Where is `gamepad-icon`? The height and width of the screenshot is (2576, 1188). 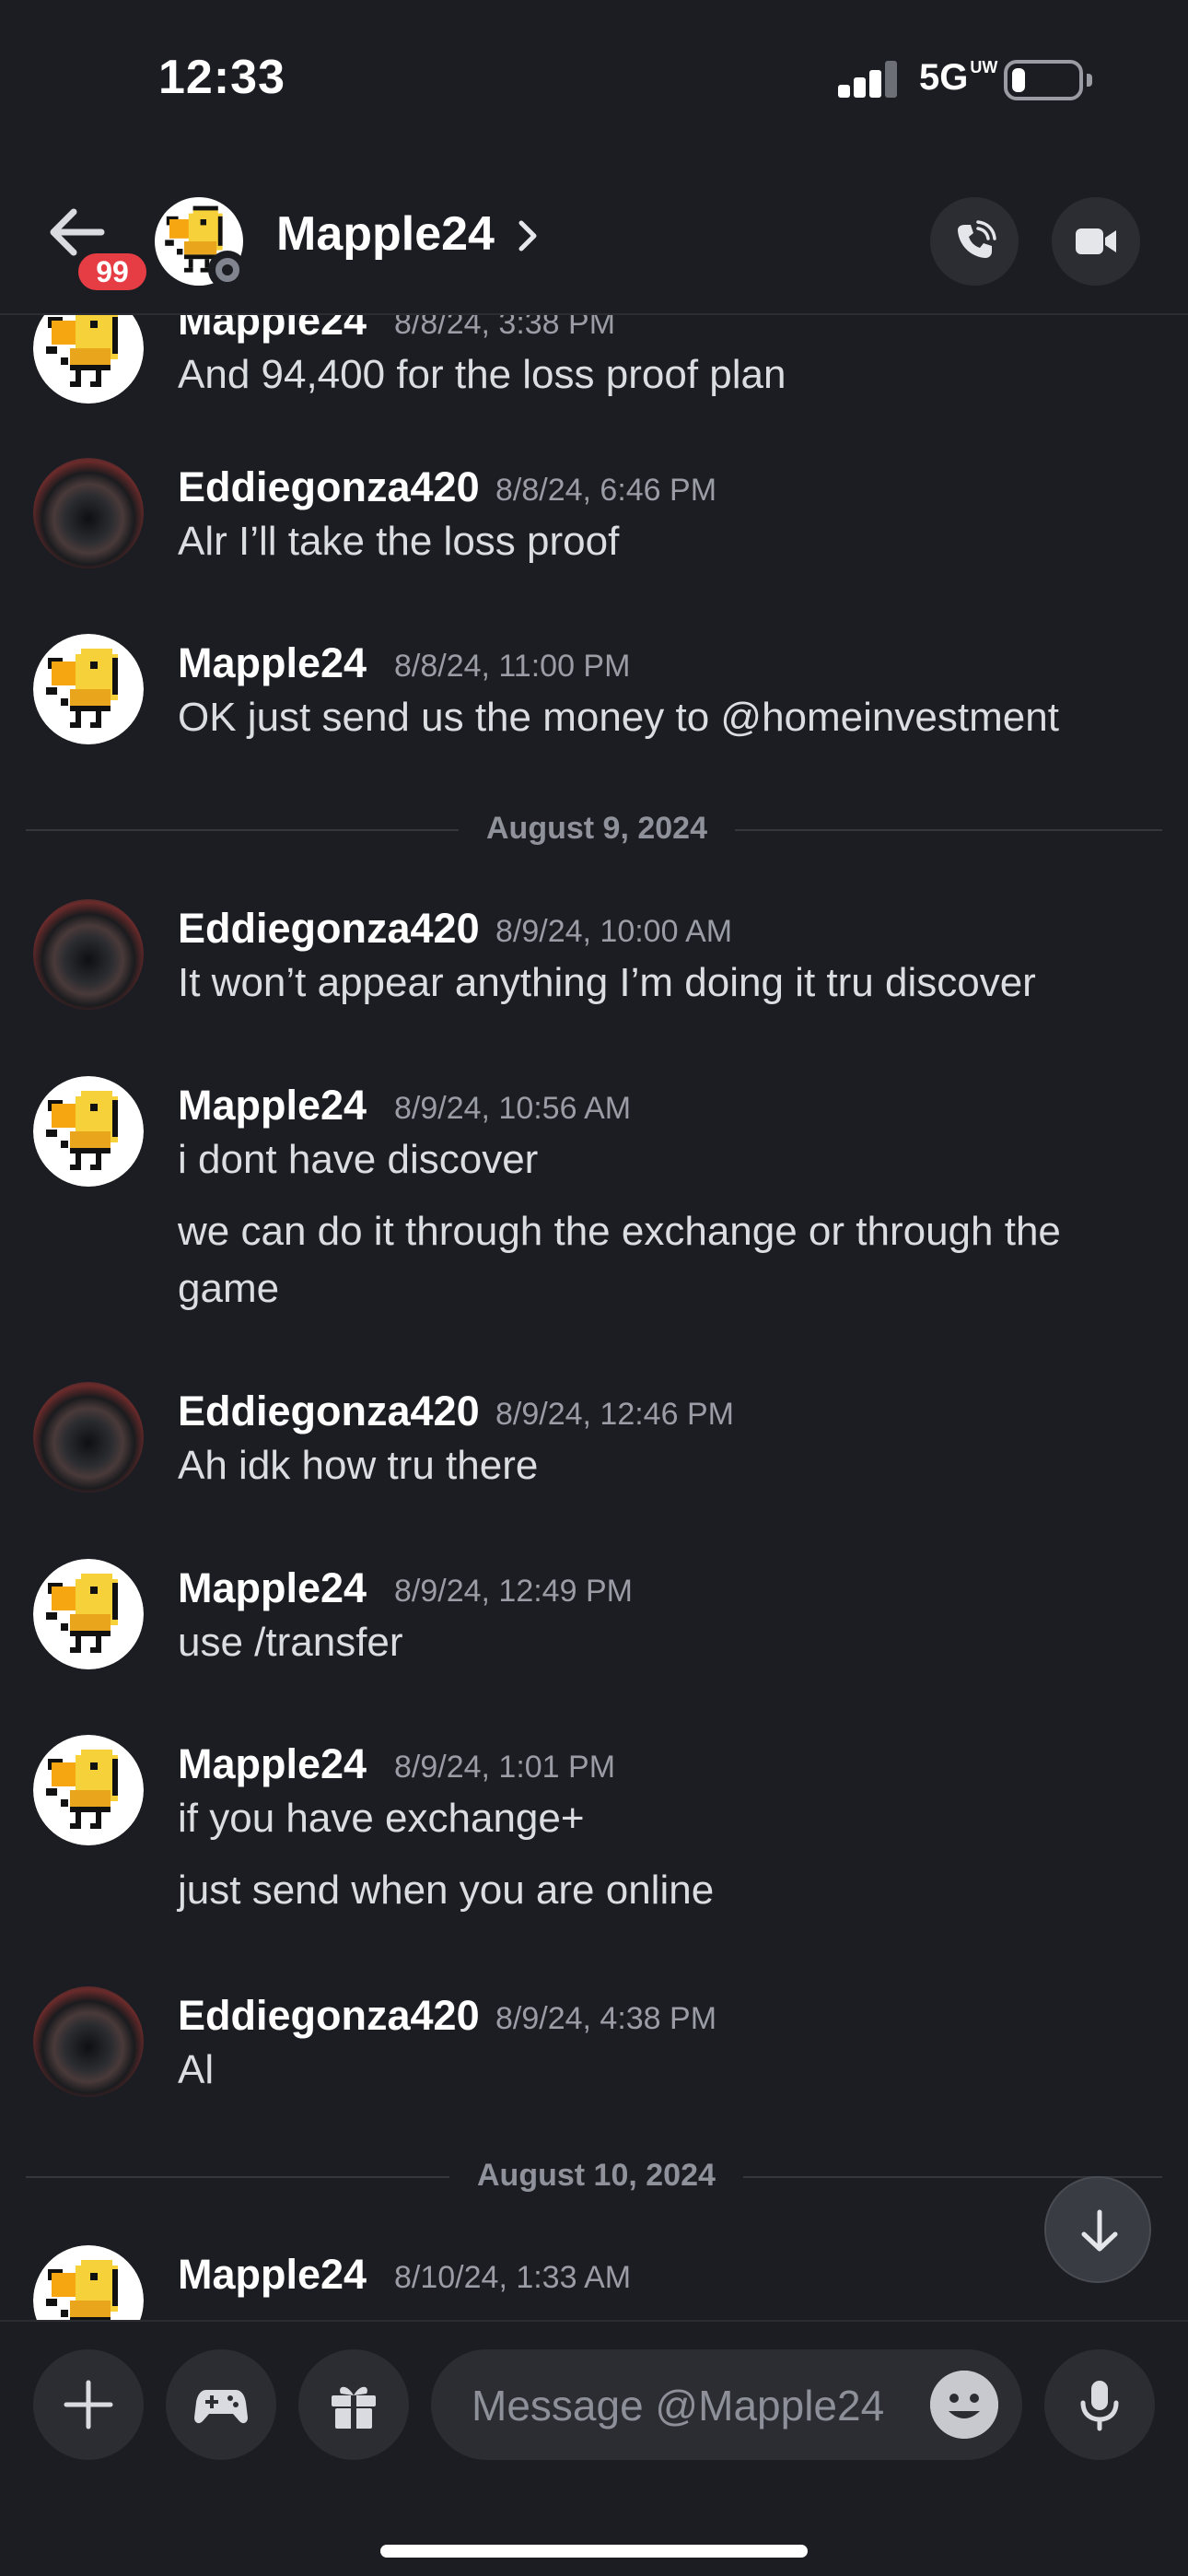
gamepad-icon is located at coordinates (221, 2407).